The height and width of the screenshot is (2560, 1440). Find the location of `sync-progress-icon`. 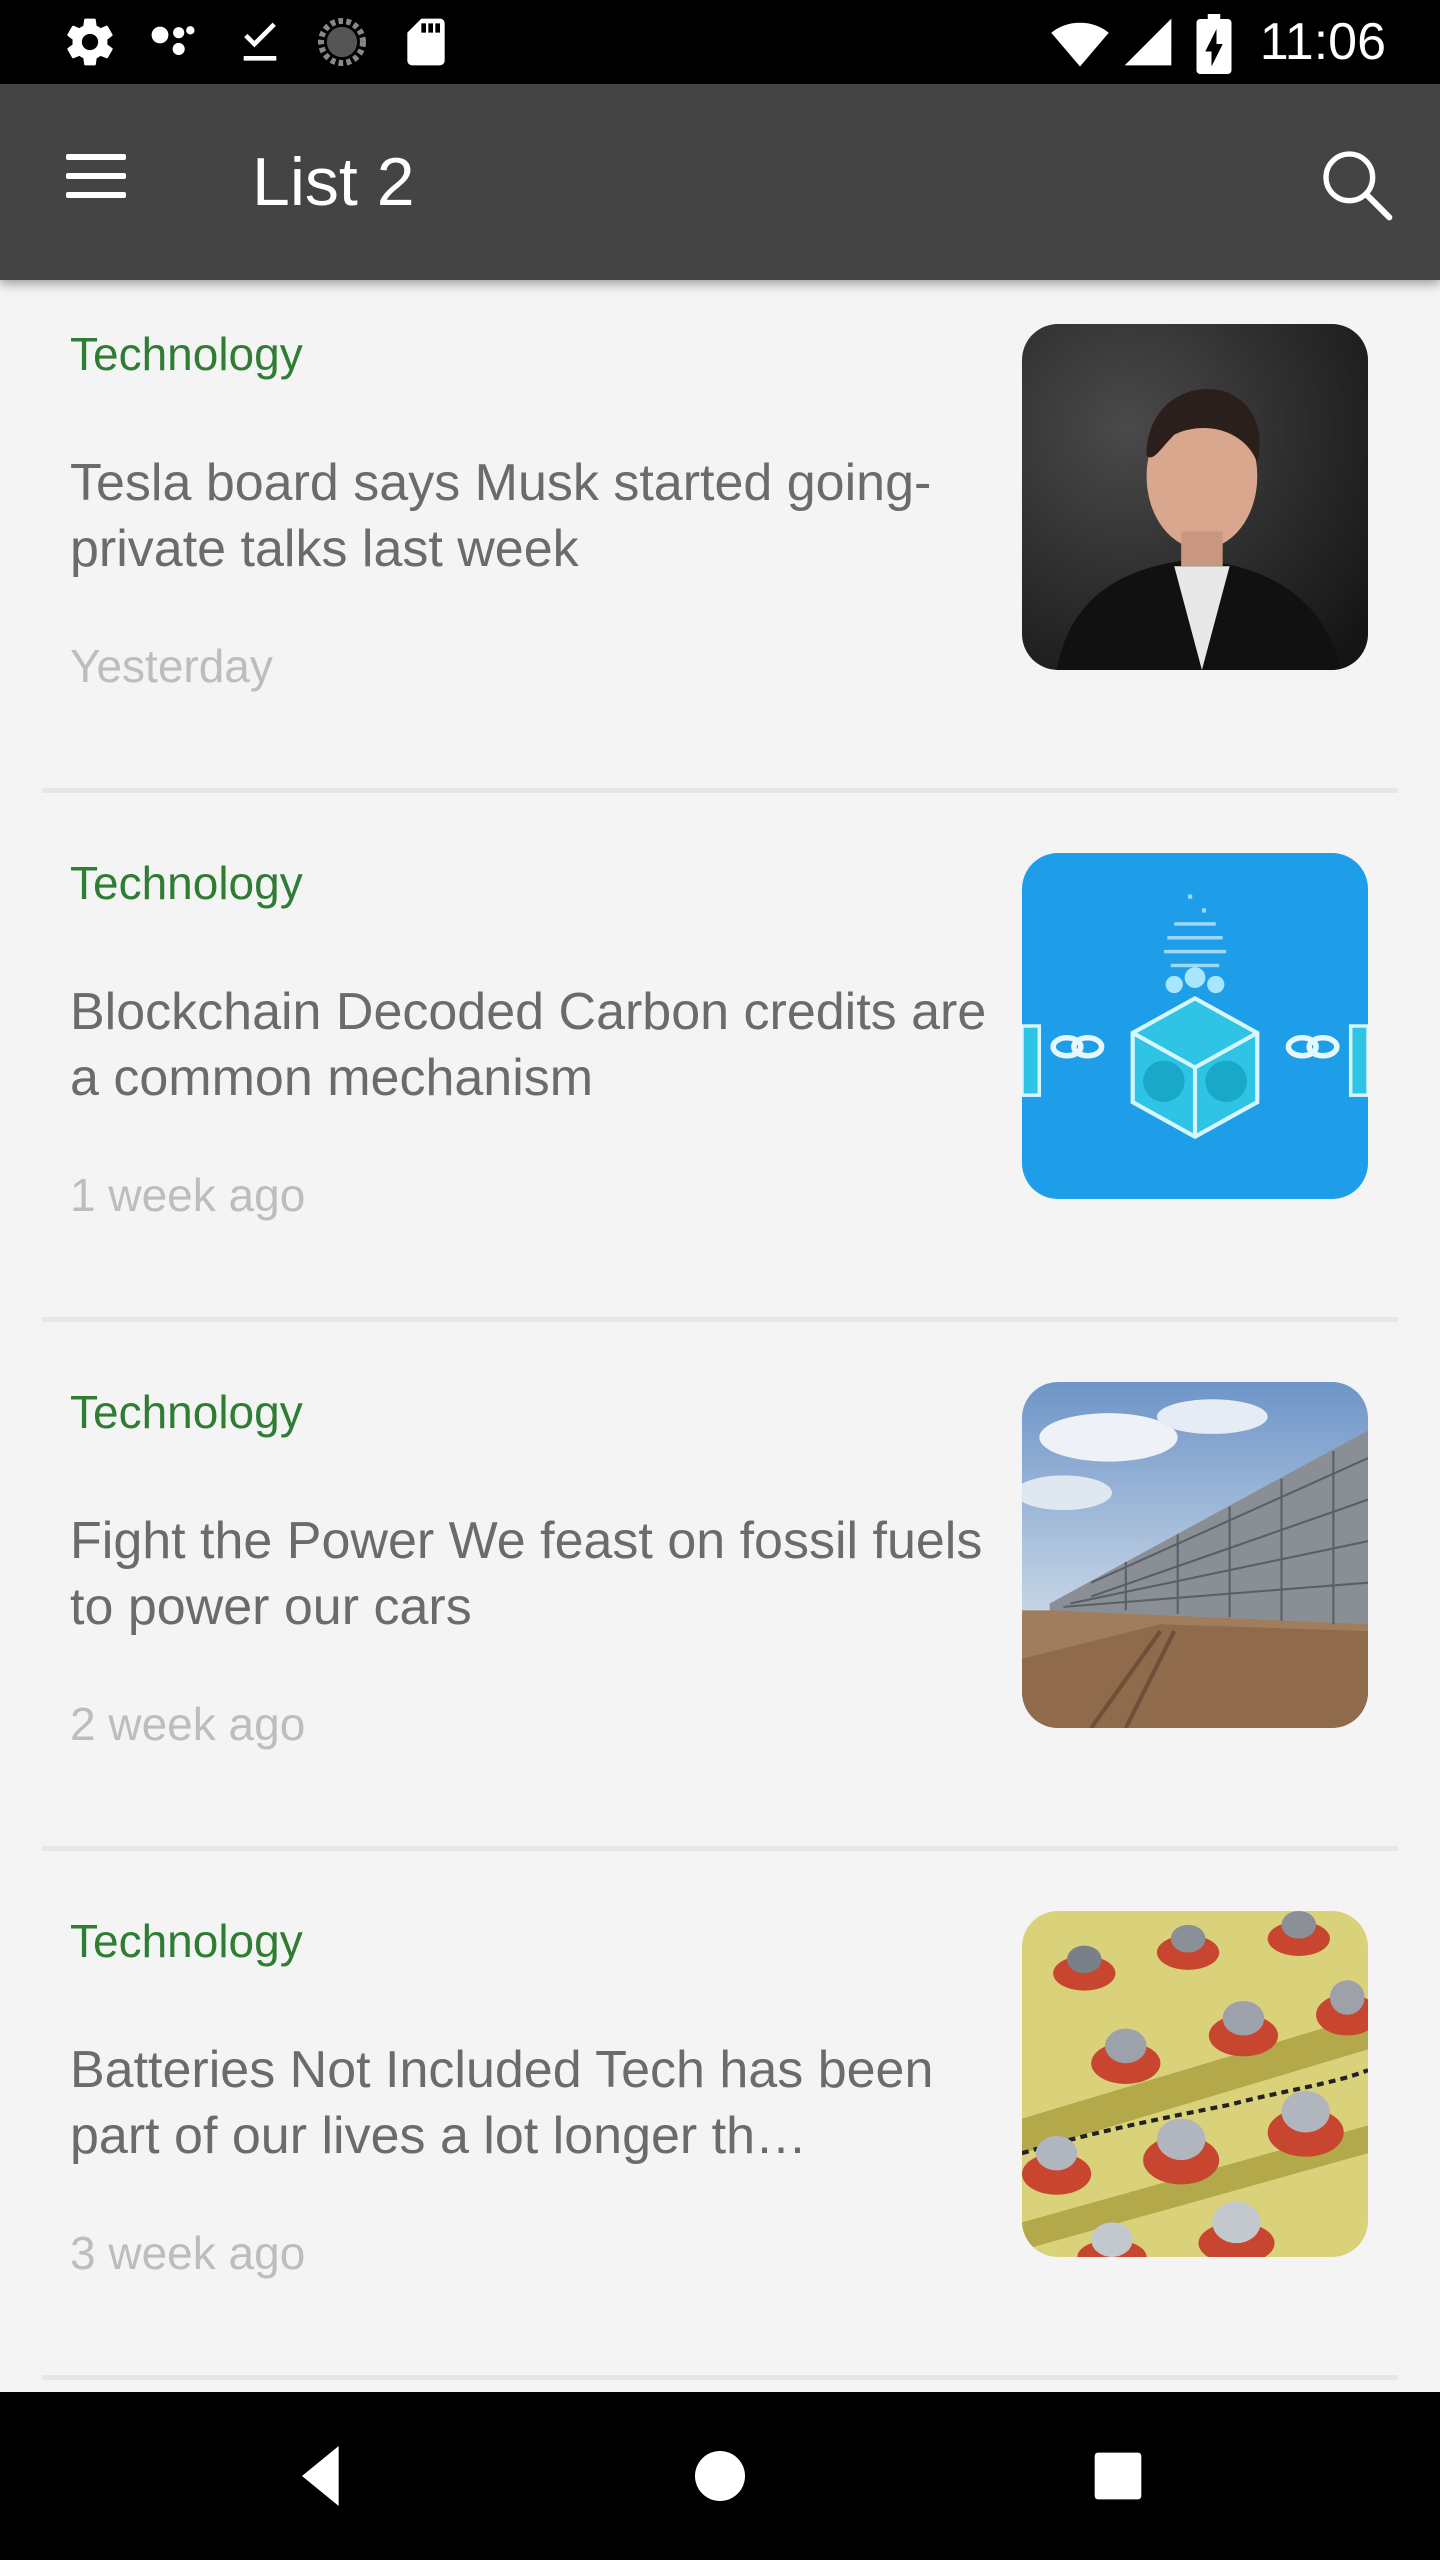

sync-progress-icon is located at coordinates (342, 42).